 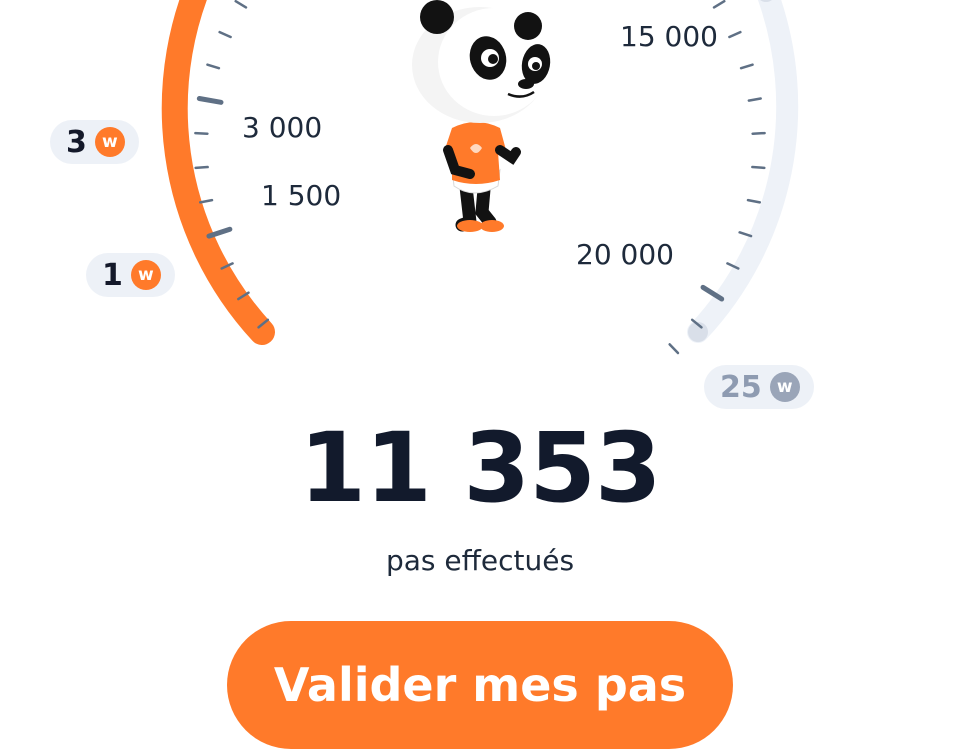 I want to click on steps-count: 11 353, so click(x=480, y=468).